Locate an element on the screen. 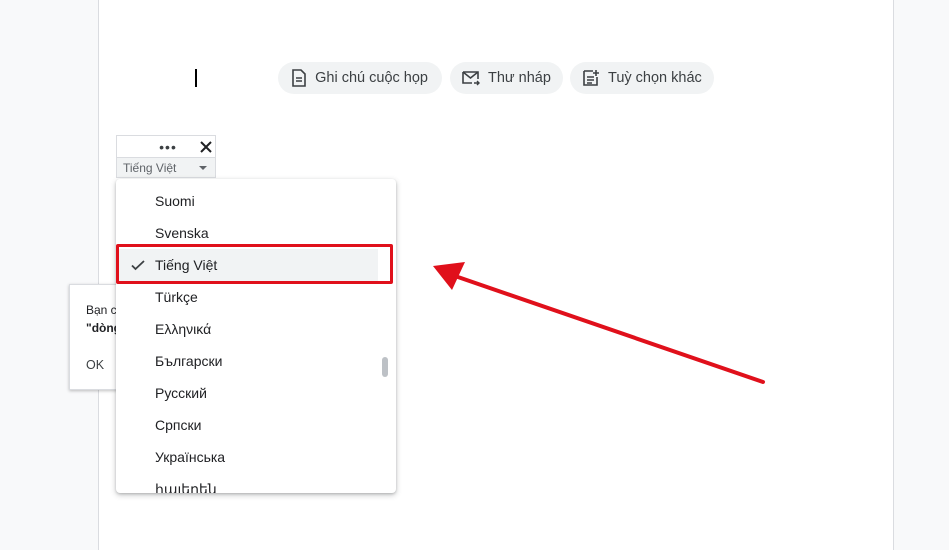  language-option-label: Suomi is located at coordinates (175, 201).